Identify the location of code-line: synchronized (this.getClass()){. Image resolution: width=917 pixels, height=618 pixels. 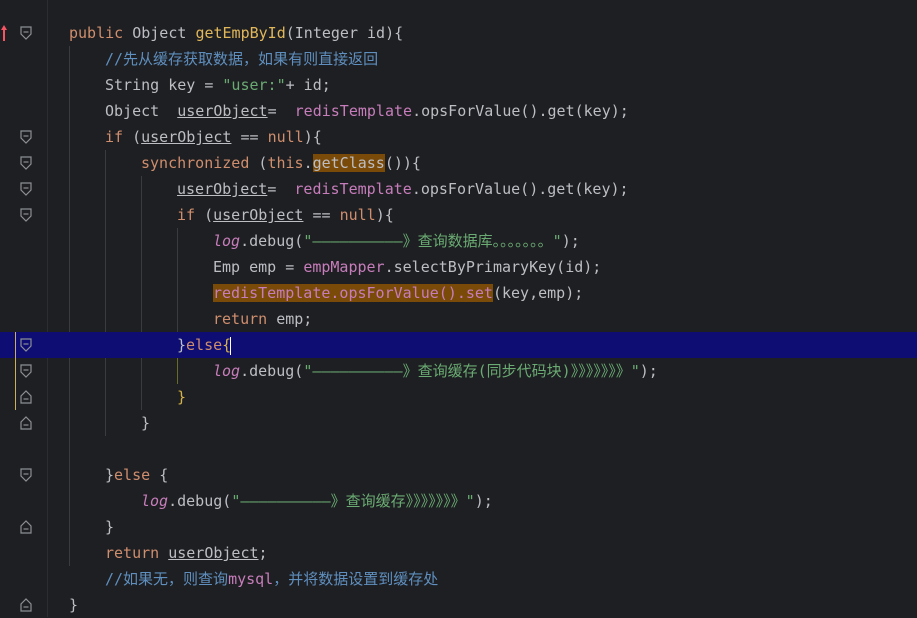
(458, 163).